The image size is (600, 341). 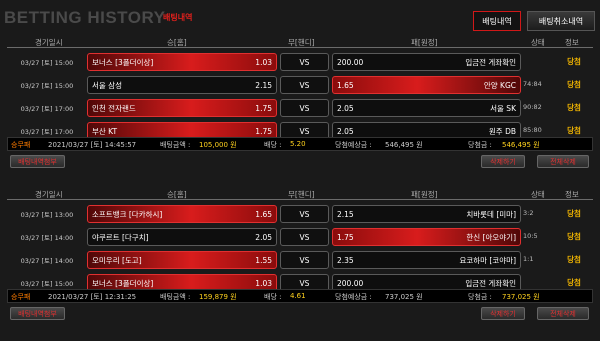 I want to click on divider, so click(x=300, y=47).